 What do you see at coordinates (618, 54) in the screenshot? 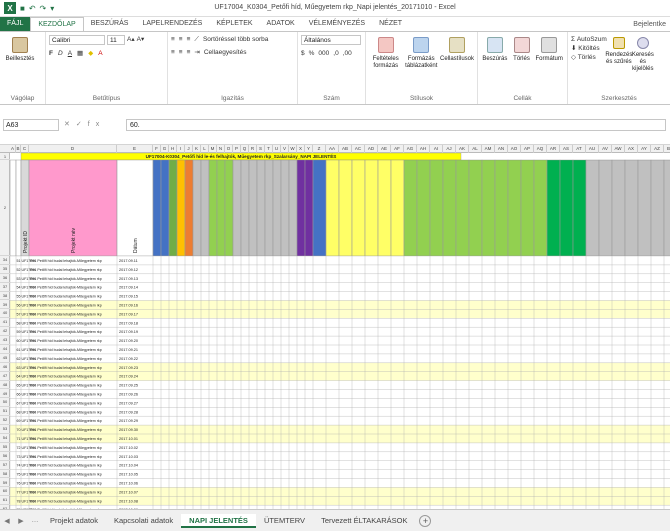
I see `sort-filter-button: Rendezés és szűrés` at bounding box center [618, 54].